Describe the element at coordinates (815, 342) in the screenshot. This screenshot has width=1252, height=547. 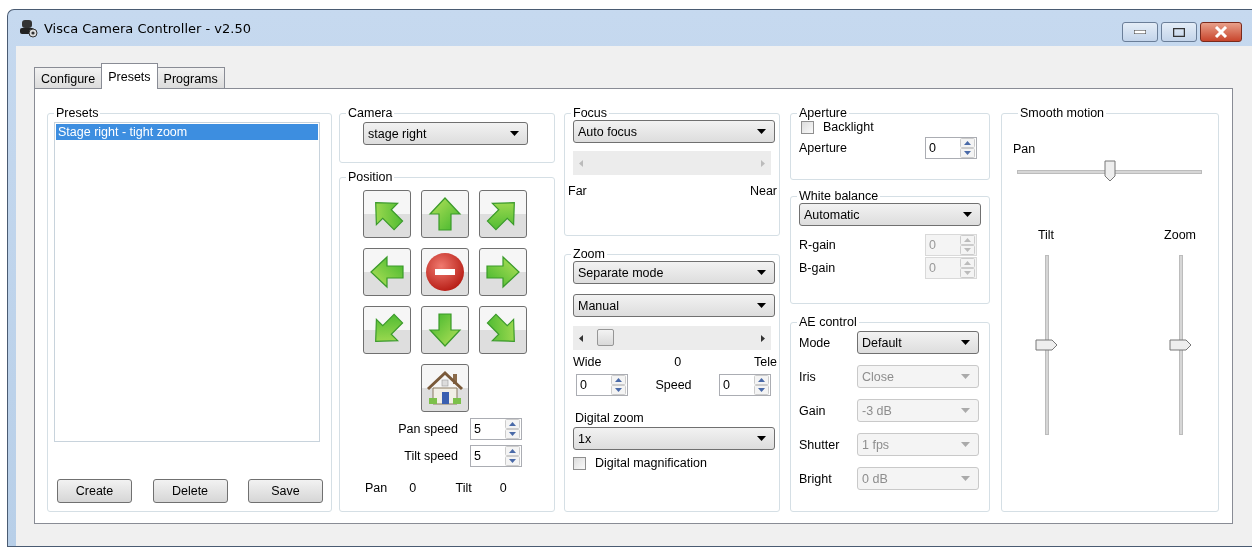
I see `label: Mode` at that location.